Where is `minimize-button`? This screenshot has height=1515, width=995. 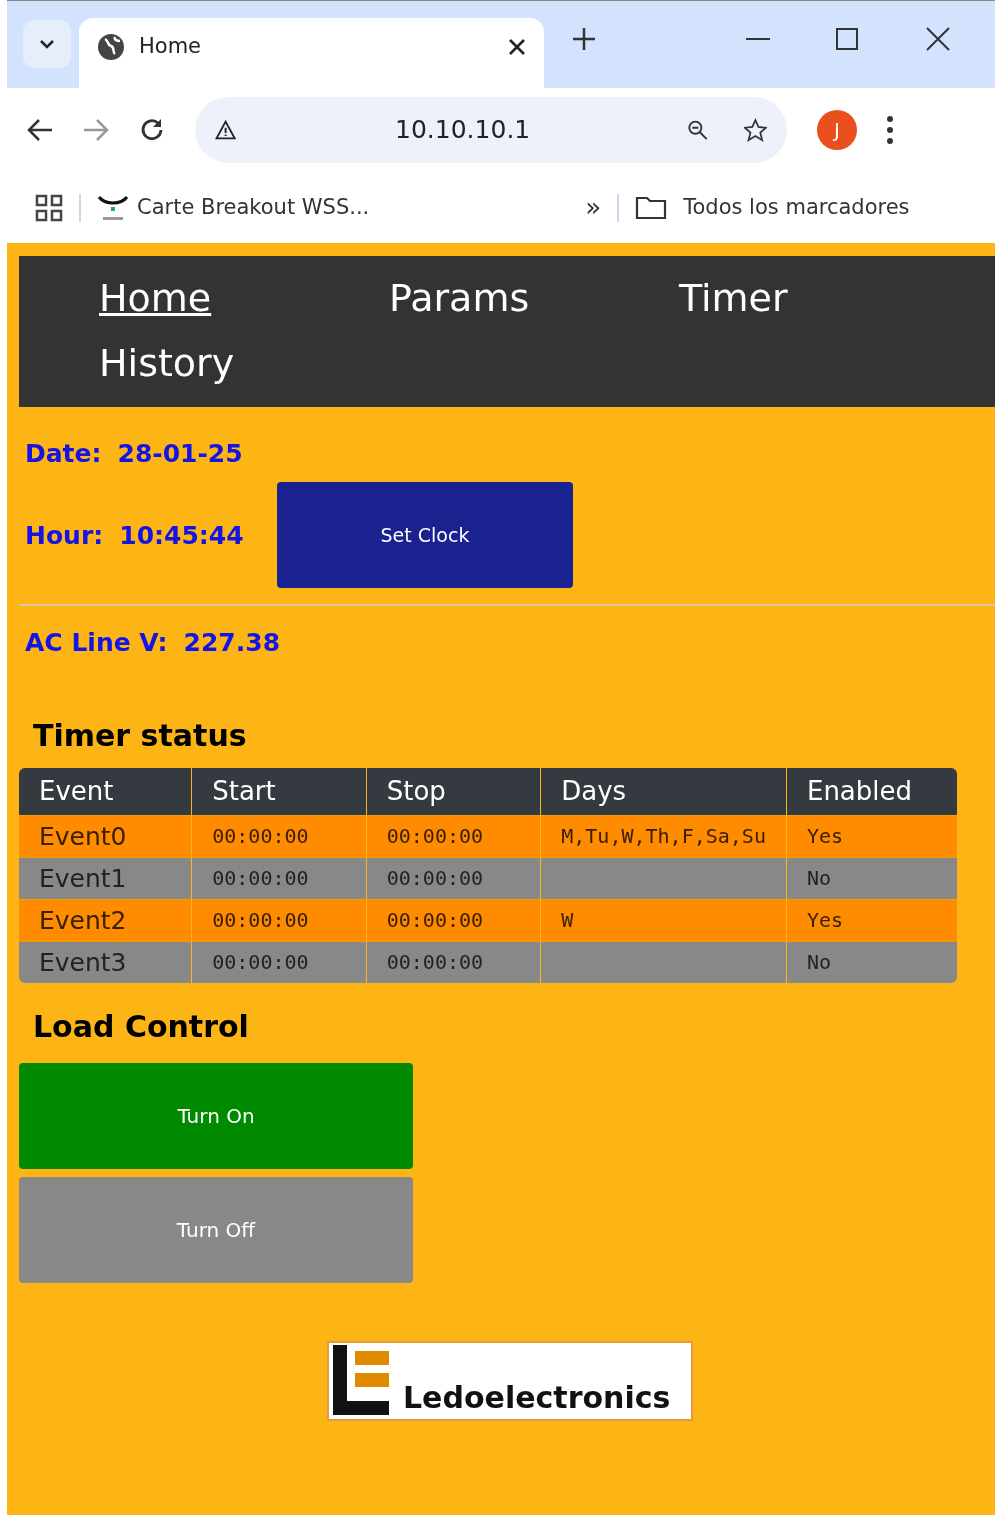 minimize-button is located at coordinates (758, 39).